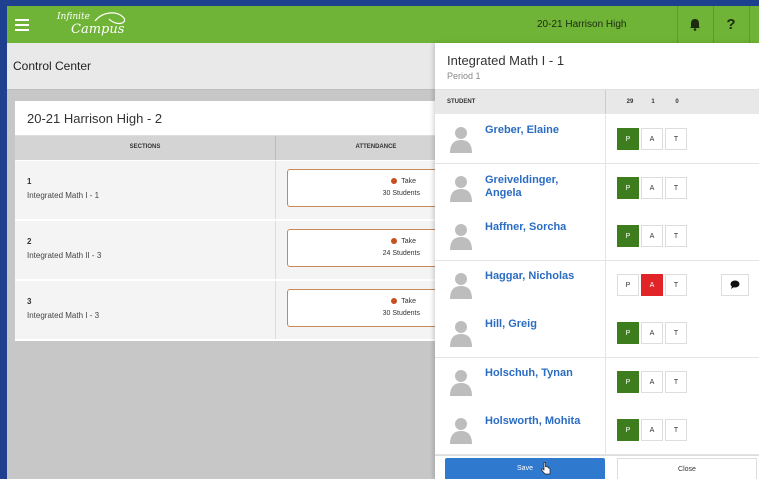  What do you see at coordinates (546, 468) in the screenshot?
I see `hand-cursor-icon` at bounding box center [546, 468].